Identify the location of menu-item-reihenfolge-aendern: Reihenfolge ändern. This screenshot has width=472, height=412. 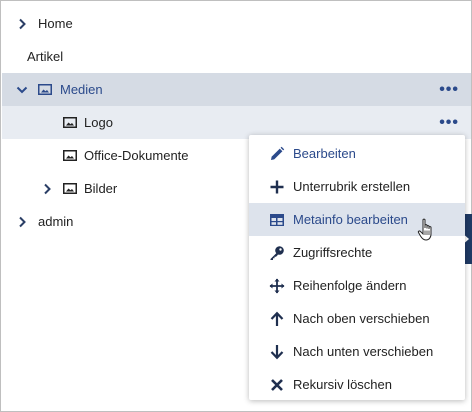
(357, 285).